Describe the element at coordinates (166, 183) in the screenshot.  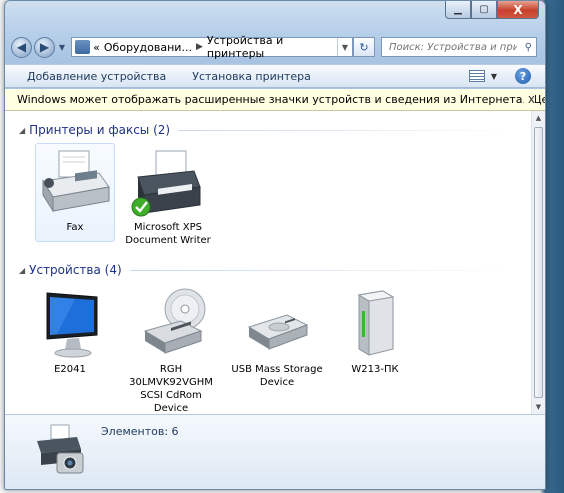
I see `printer-icon` at that location.